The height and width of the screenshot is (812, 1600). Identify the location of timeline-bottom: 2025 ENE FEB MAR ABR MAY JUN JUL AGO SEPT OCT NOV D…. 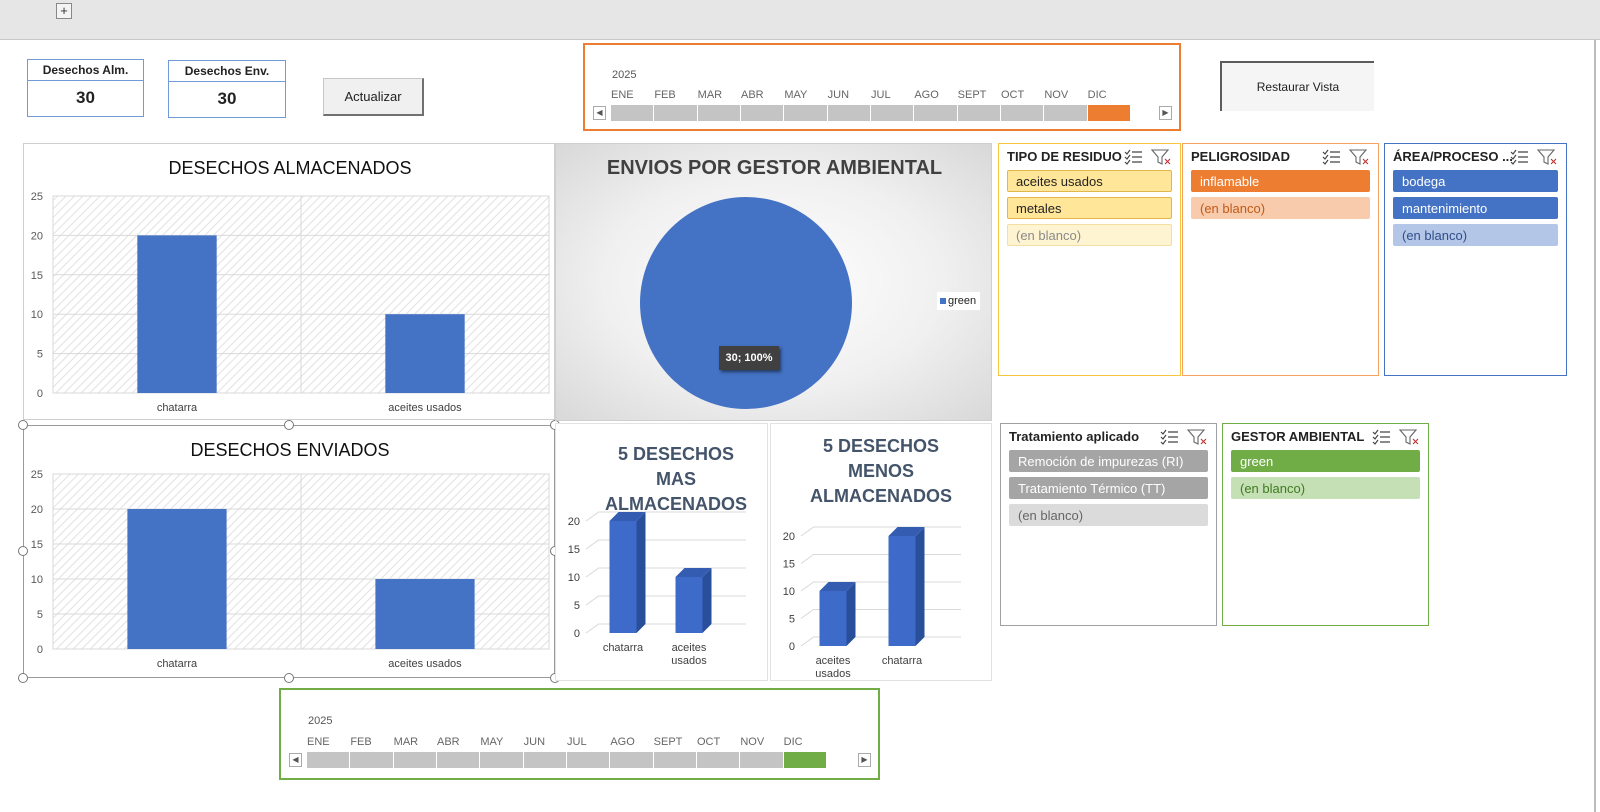
(579, 734).